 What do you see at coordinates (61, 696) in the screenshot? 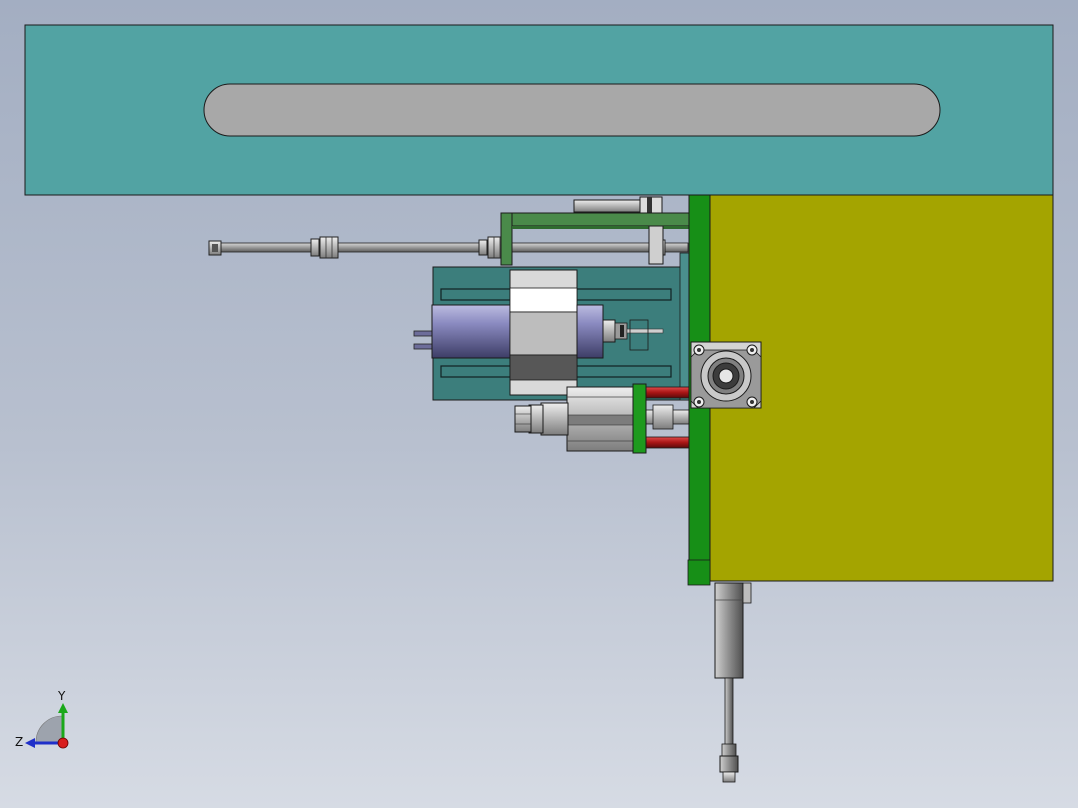
I see `triad-y-label: Y` at bounding box center [61, 696].